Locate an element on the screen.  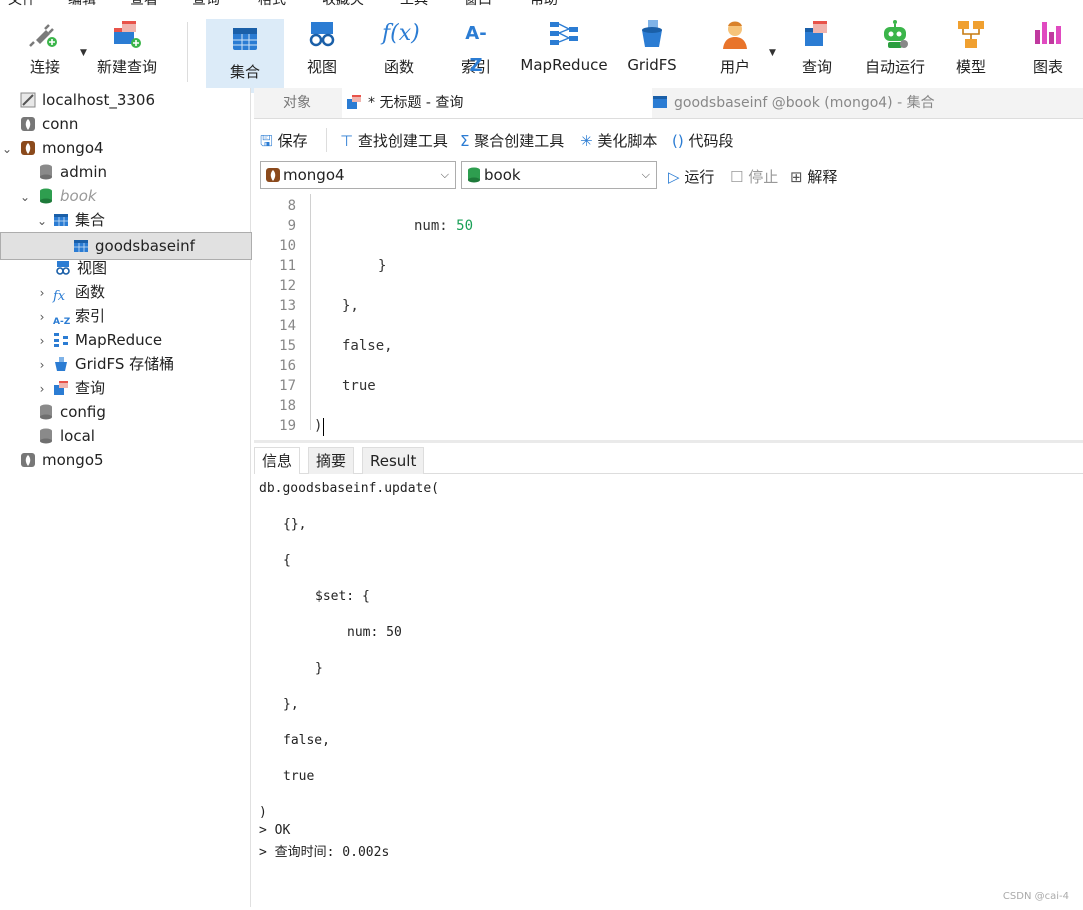
query-button: 查询 is located at coordinates (817, 54).